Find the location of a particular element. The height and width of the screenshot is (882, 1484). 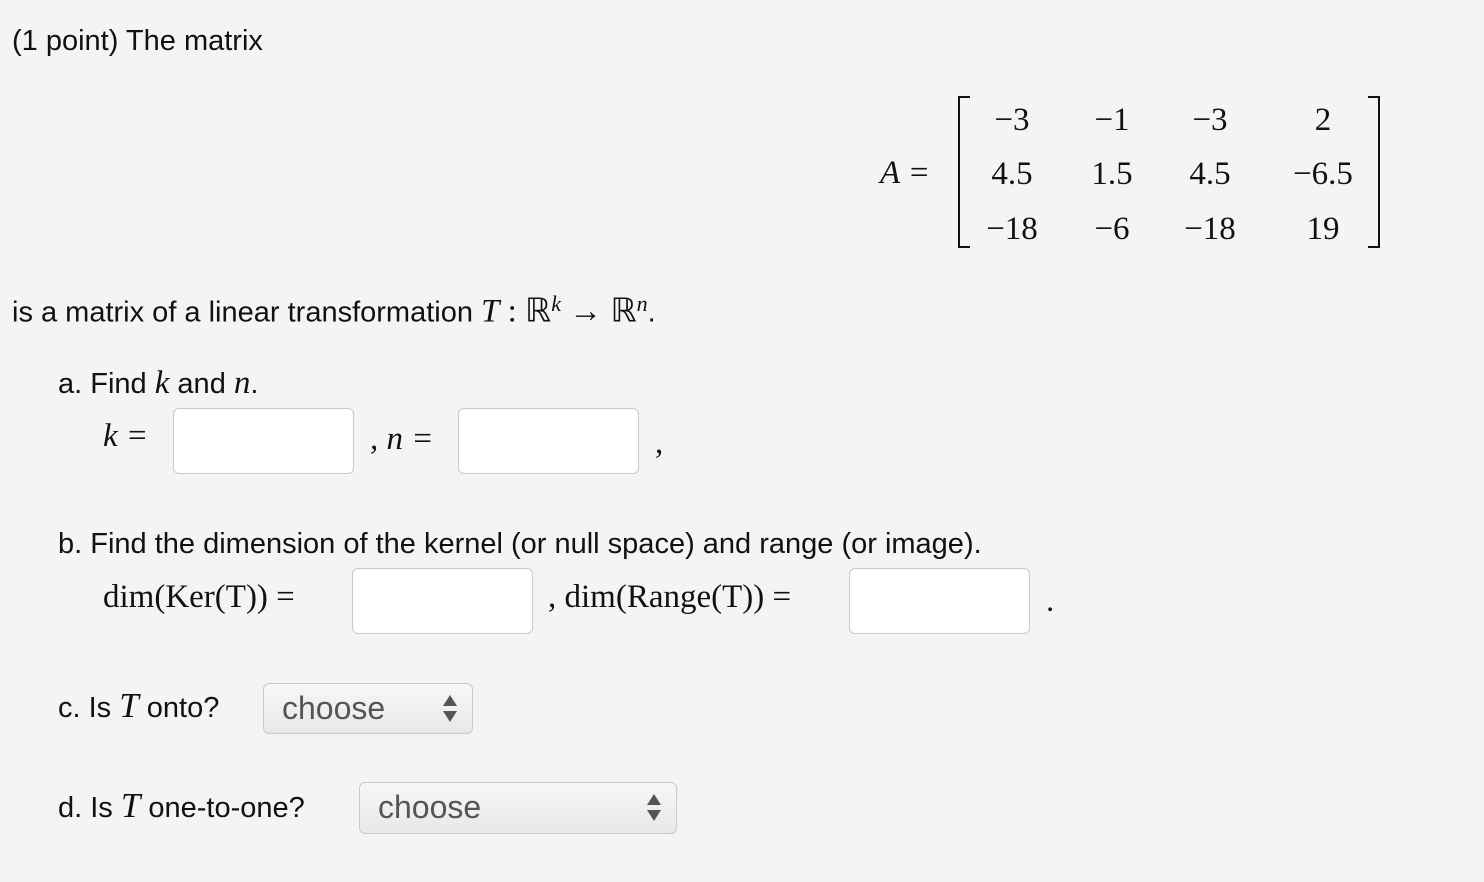

ker-equals: dim(Ker(T)) = is located at coordinates (199, 597).